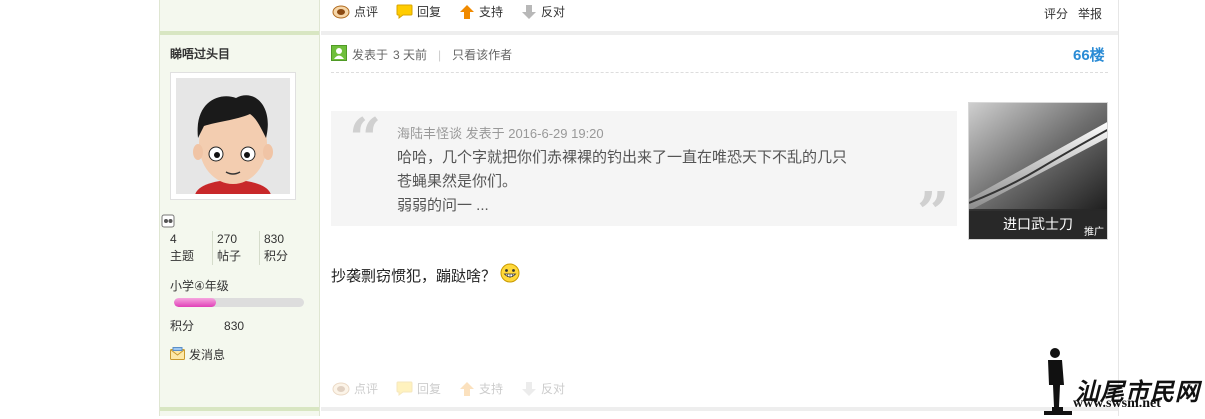 The height and width of the screenshot is (419, 1205). I want to click on stat-posts-value: 270, so click(227, 239).